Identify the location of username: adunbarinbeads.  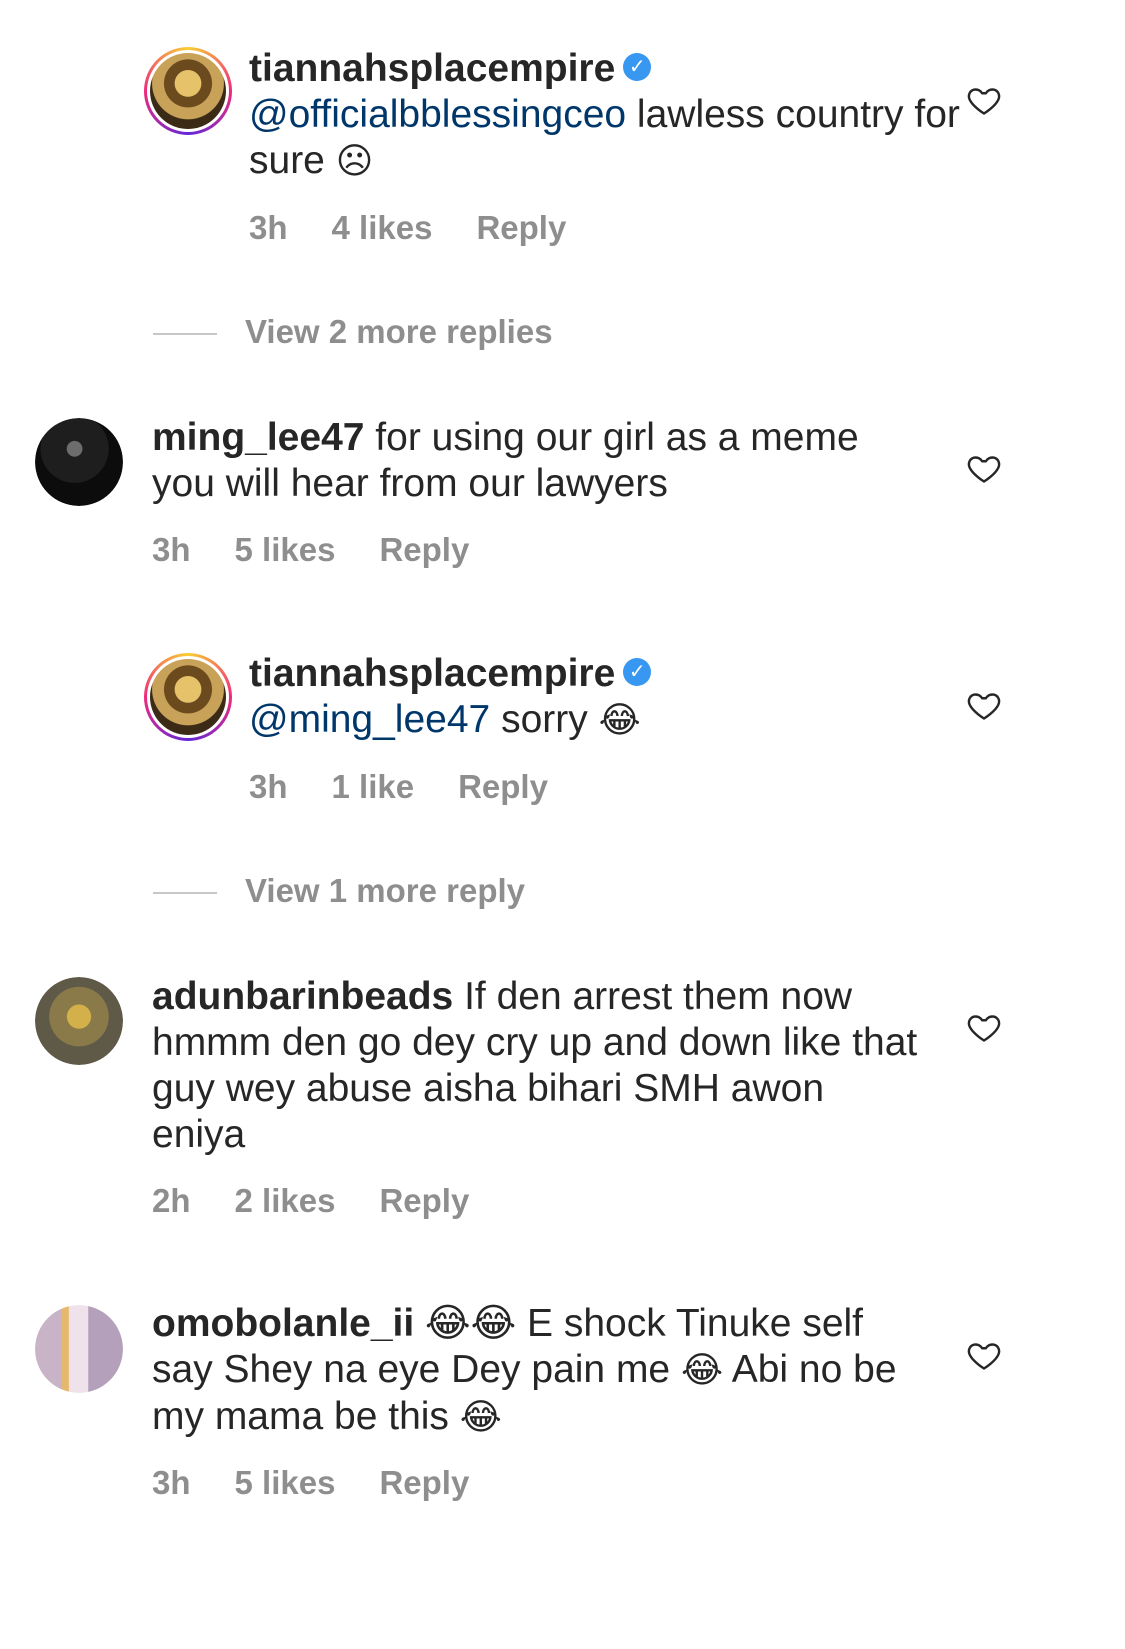
(302, 996).